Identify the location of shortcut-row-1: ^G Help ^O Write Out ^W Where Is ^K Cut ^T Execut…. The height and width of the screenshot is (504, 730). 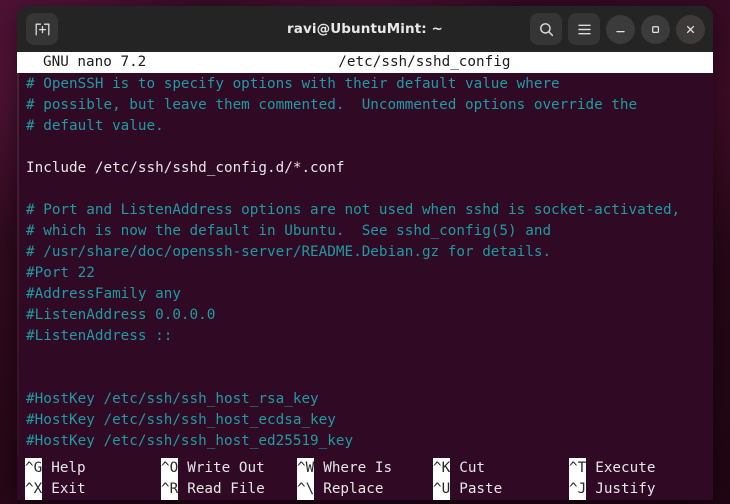
(365, 468).